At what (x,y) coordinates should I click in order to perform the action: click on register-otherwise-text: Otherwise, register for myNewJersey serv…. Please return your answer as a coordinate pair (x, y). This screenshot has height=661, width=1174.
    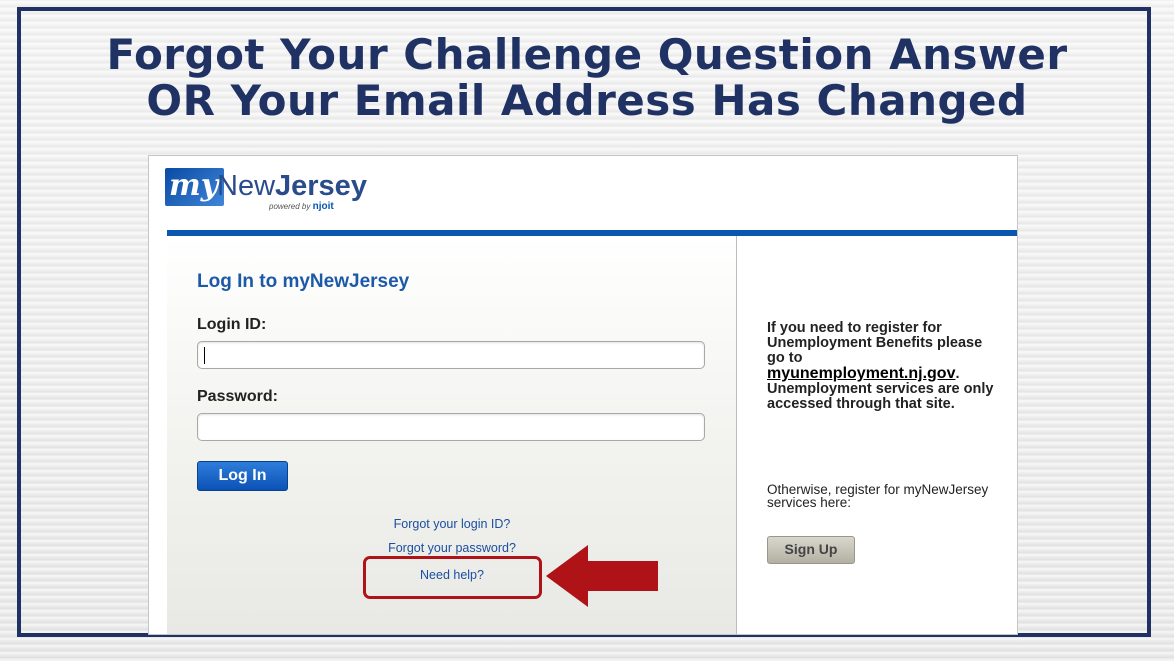
    Looking at the image, I should click on (878, 496).